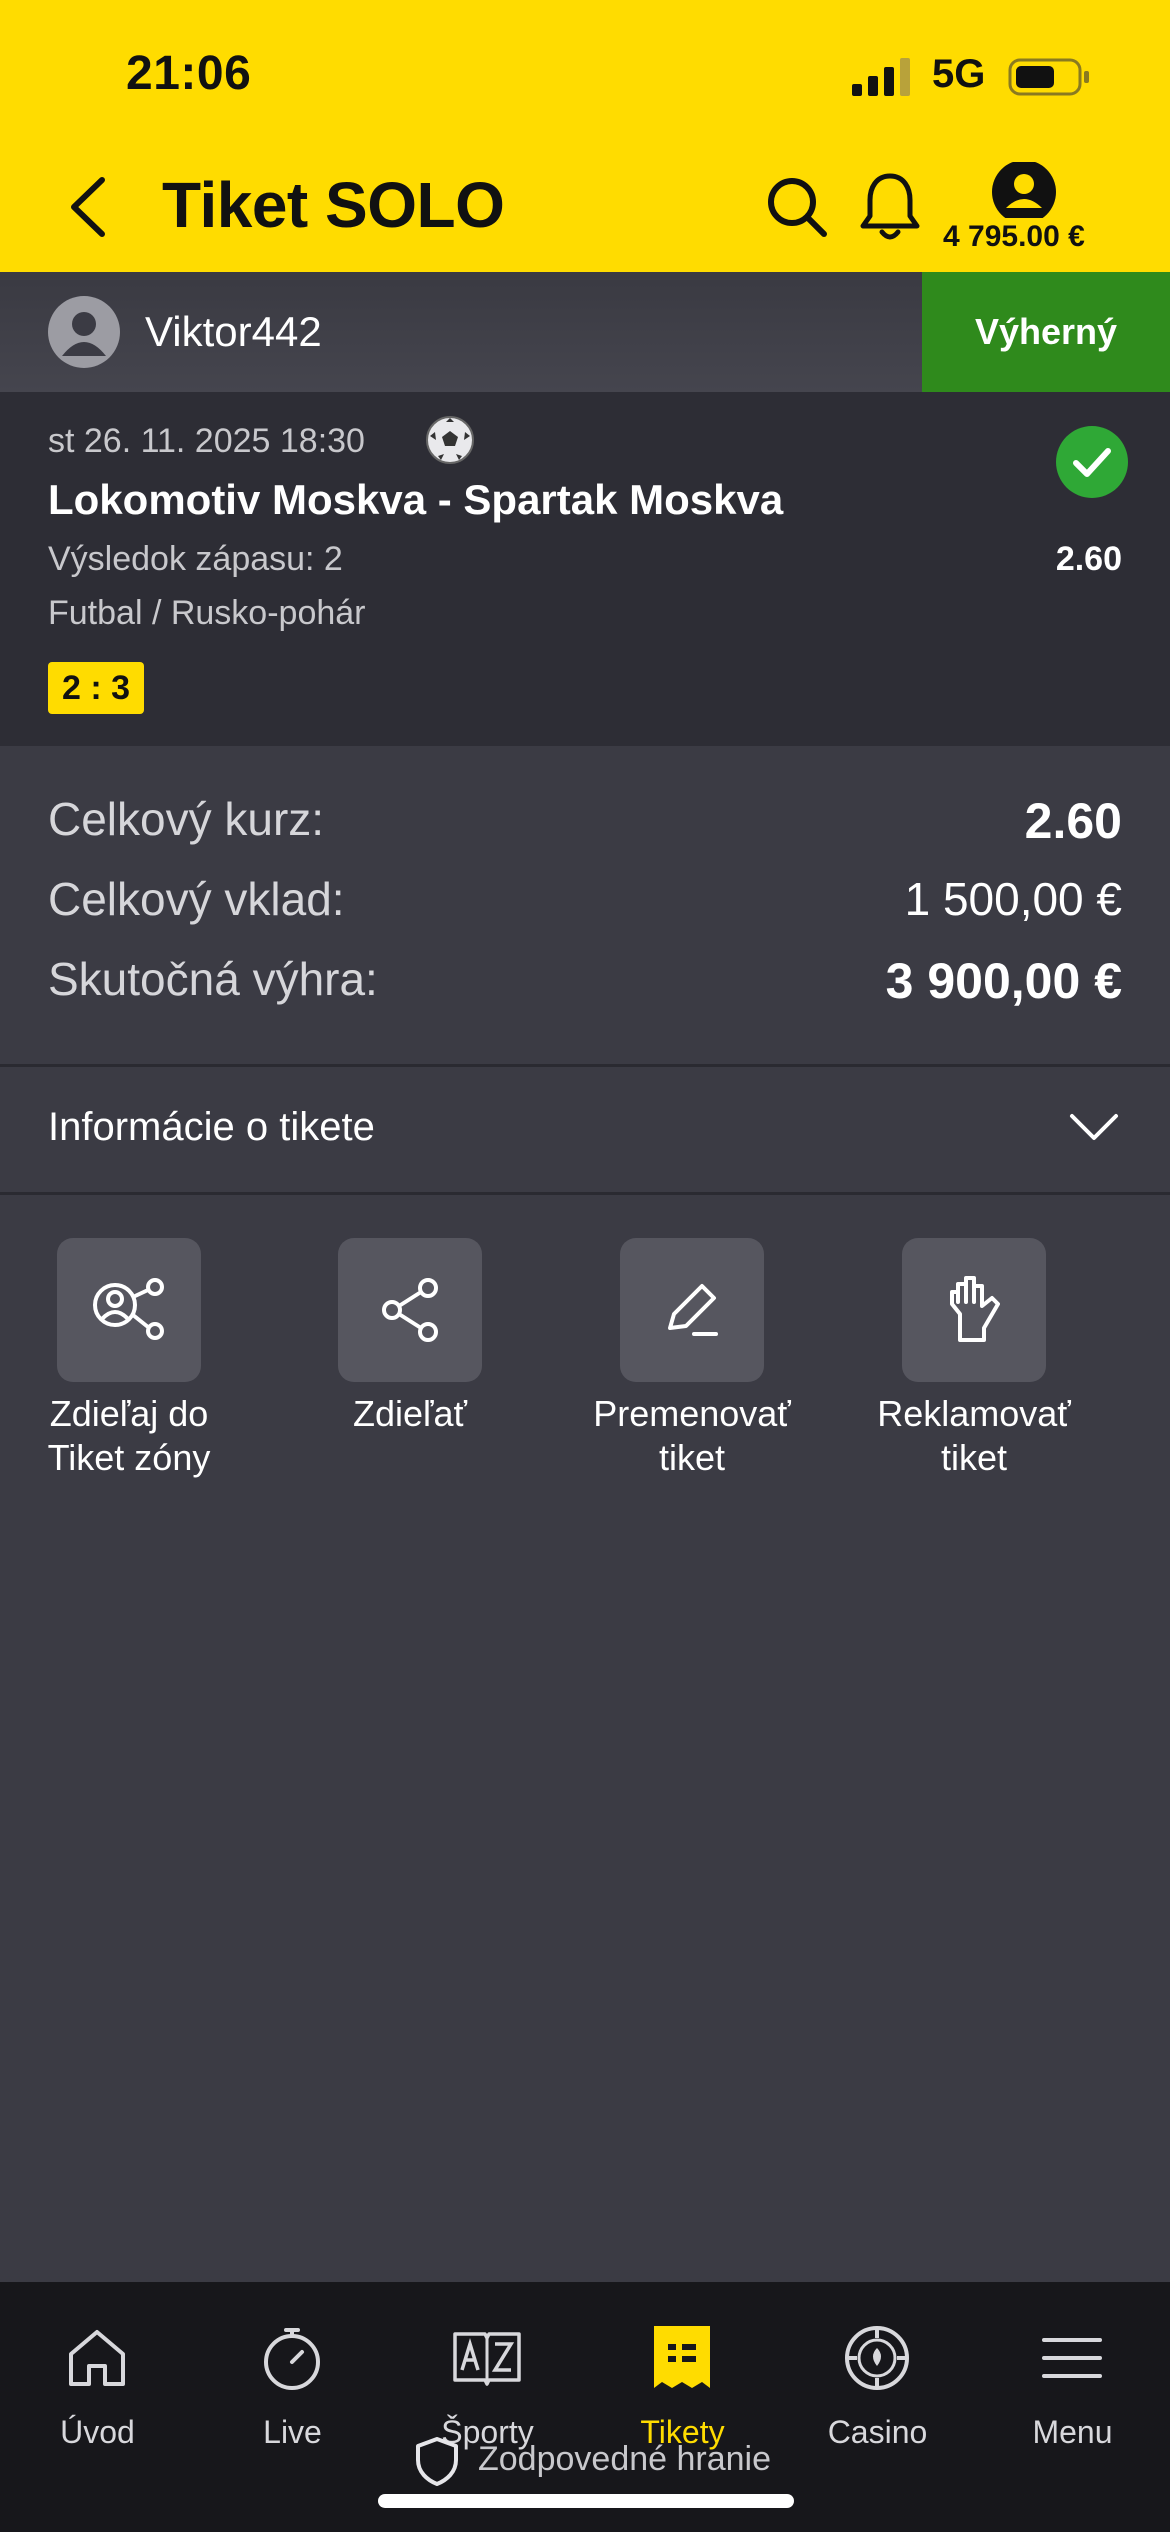 This screenshot has height=2532, width=1170. I want to click on pencil-icon, so click(693, 1310).